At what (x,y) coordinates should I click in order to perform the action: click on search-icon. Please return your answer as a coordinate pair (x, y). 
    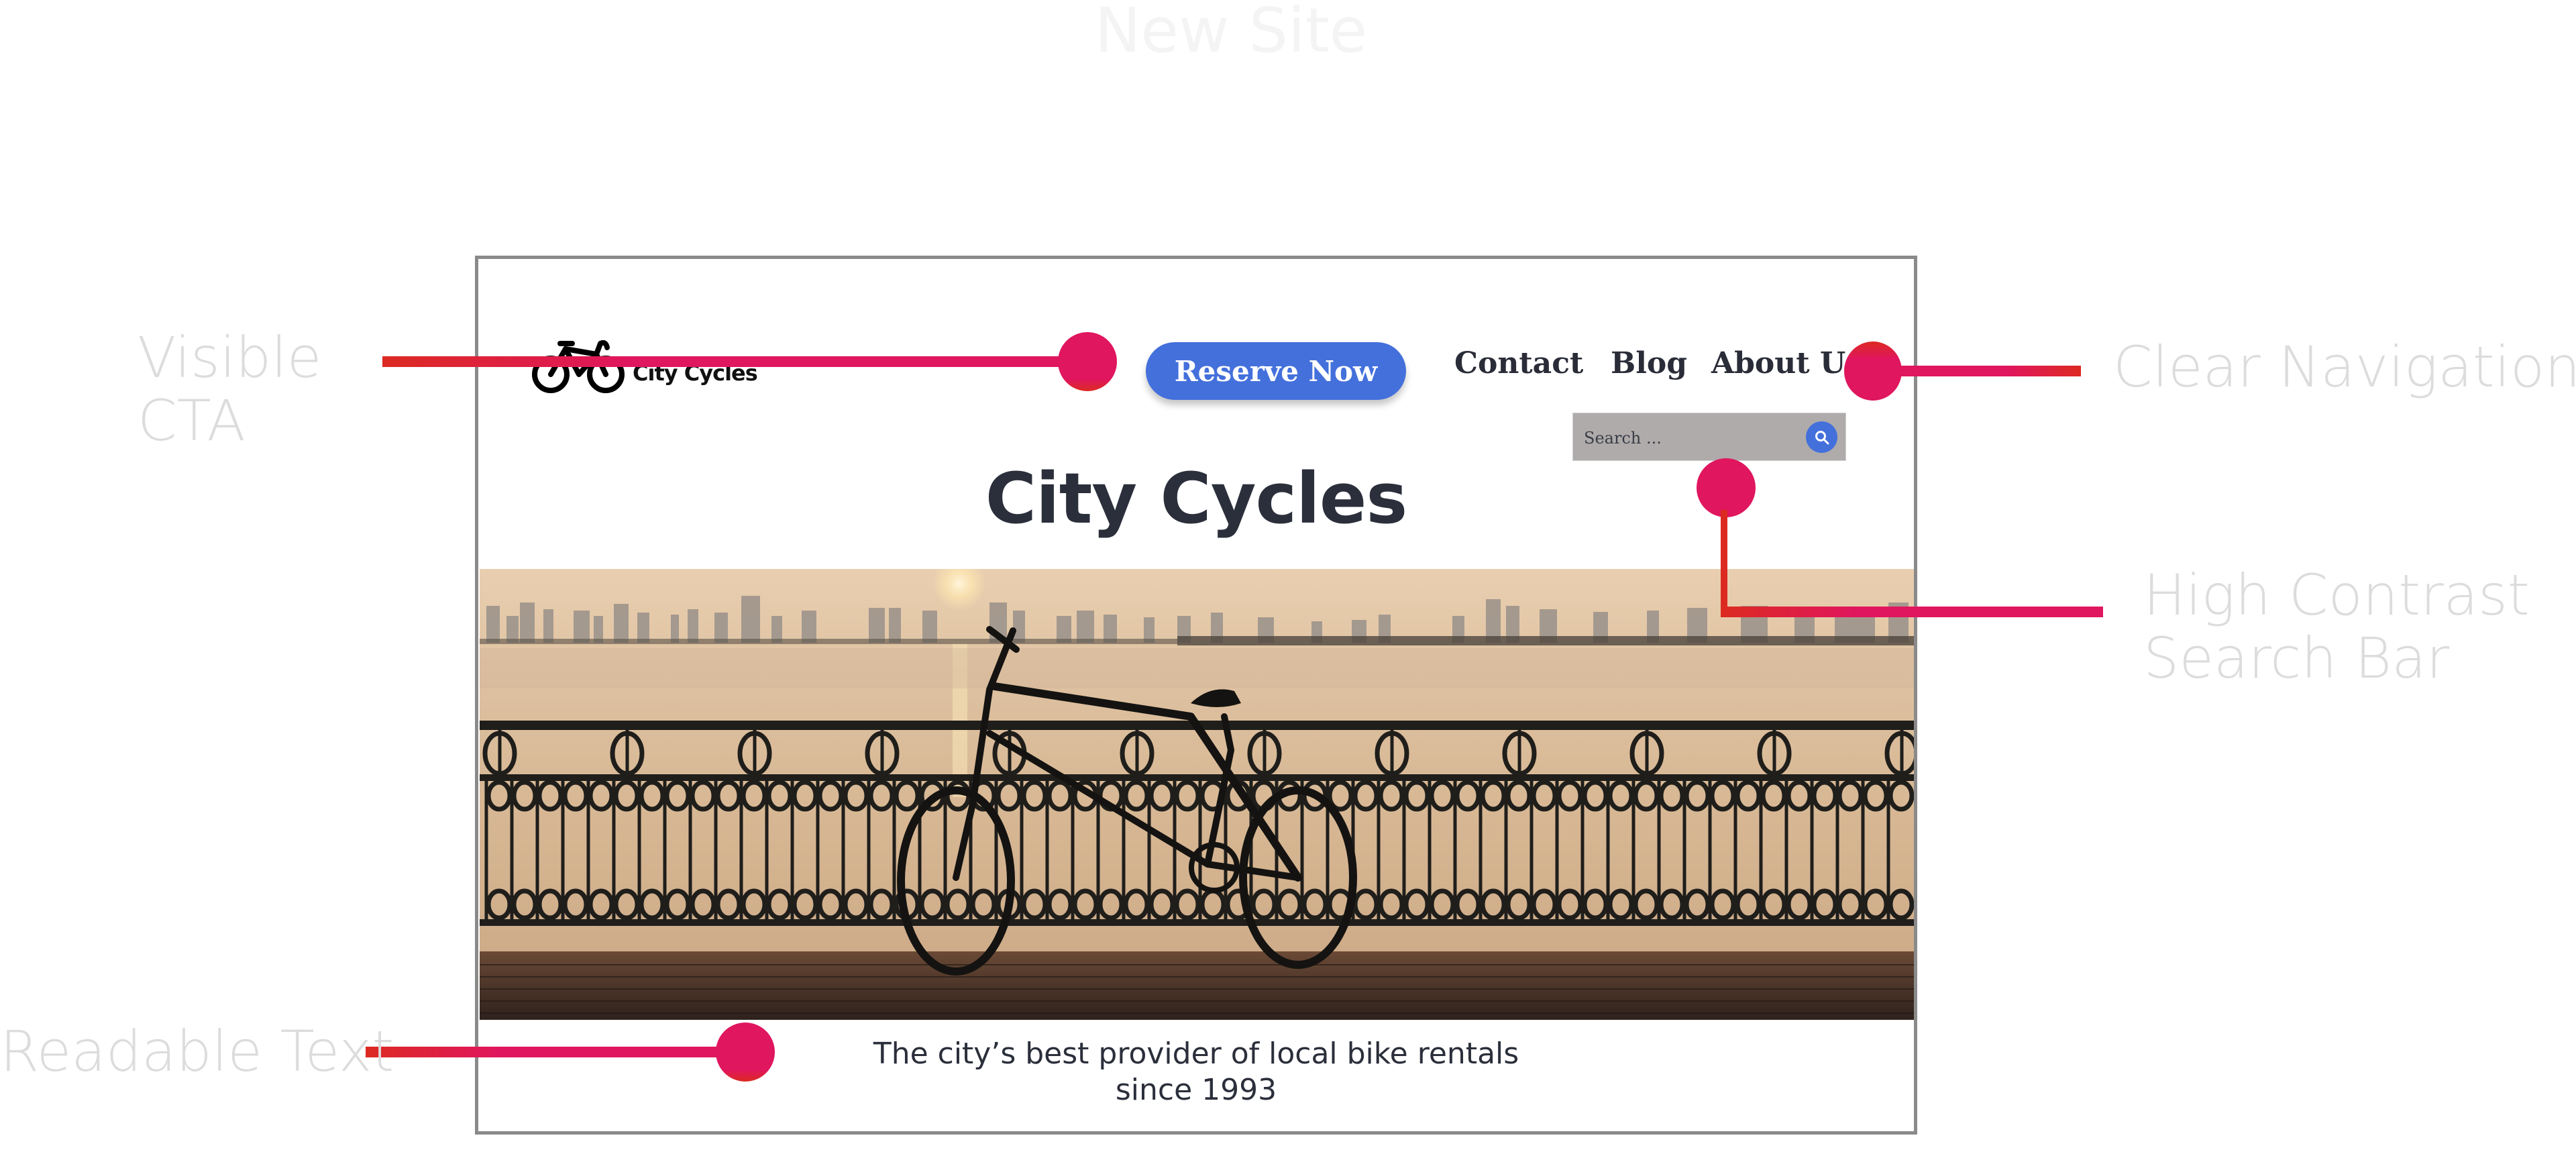
    Looking at the image, I should click on (1822, 437).